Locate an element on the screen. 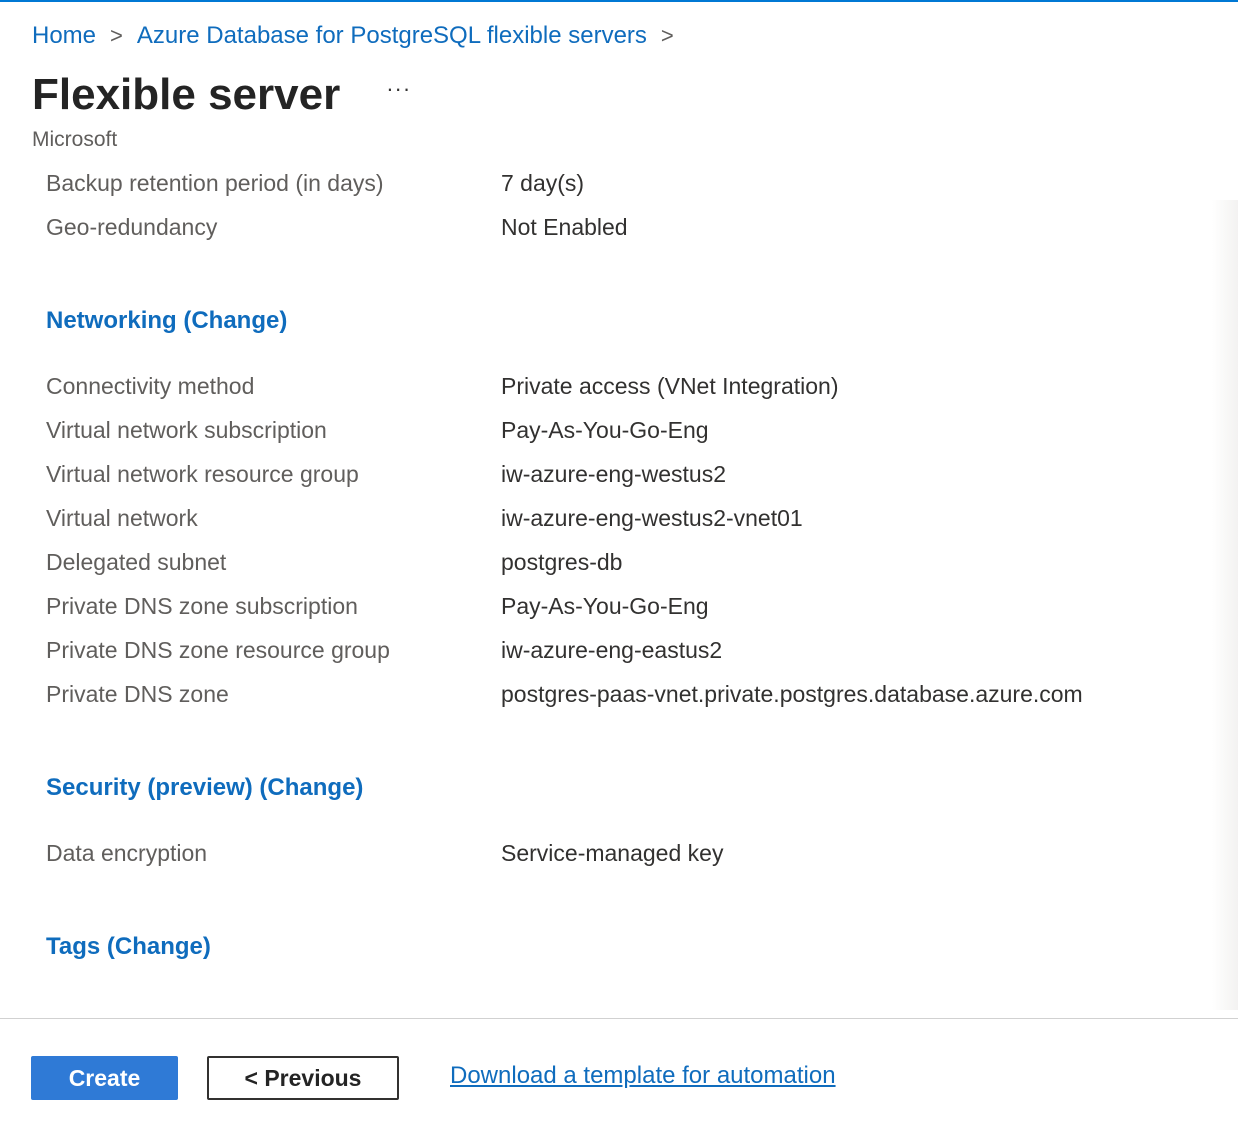  summary-label: Backup retention period (in days) is located at coordinates (215, 182).